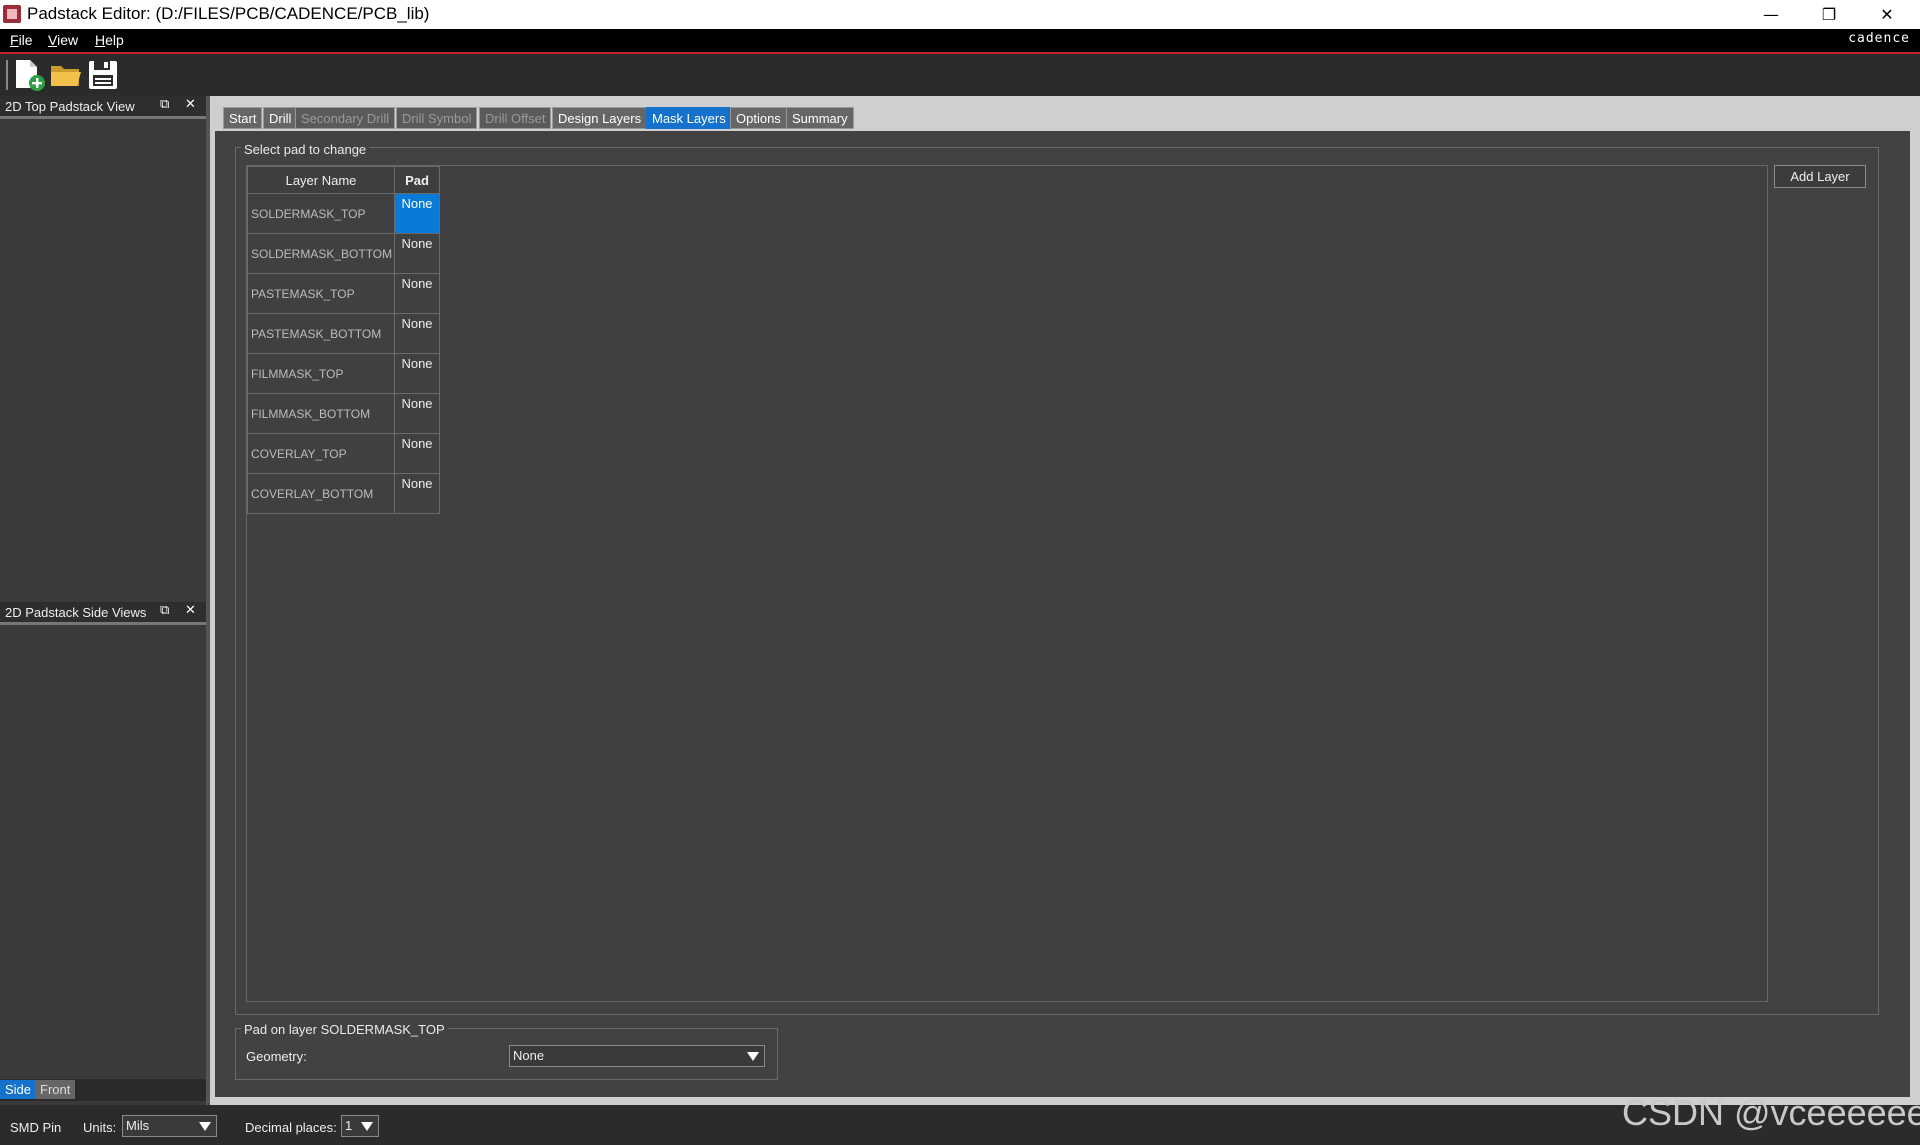  I want to click on geometry-select: None, so click(637, 1056).